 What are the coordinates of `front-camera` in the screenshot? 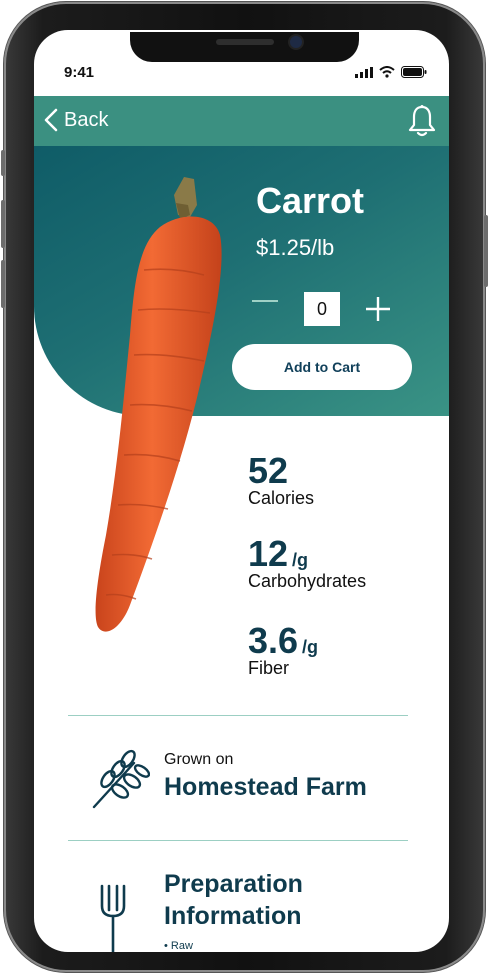 It's located at (296, 42).